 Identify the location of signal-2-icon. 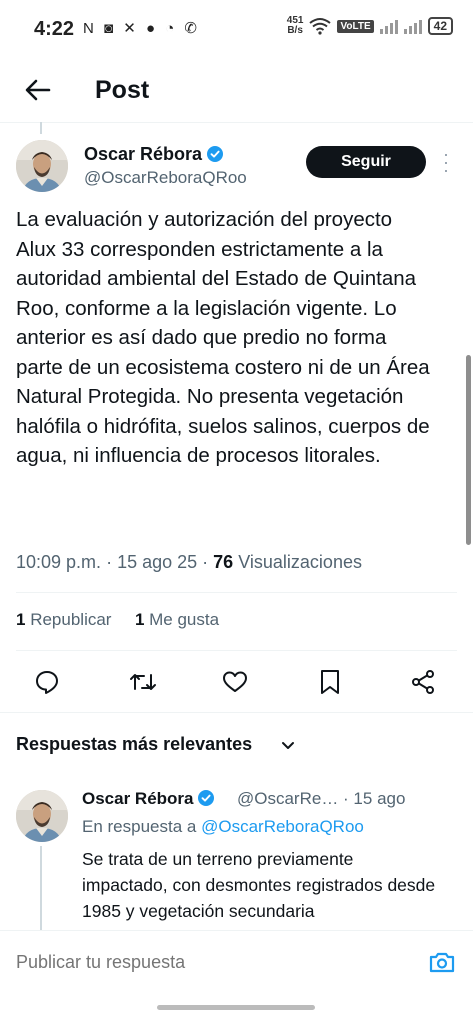
(412, 26).